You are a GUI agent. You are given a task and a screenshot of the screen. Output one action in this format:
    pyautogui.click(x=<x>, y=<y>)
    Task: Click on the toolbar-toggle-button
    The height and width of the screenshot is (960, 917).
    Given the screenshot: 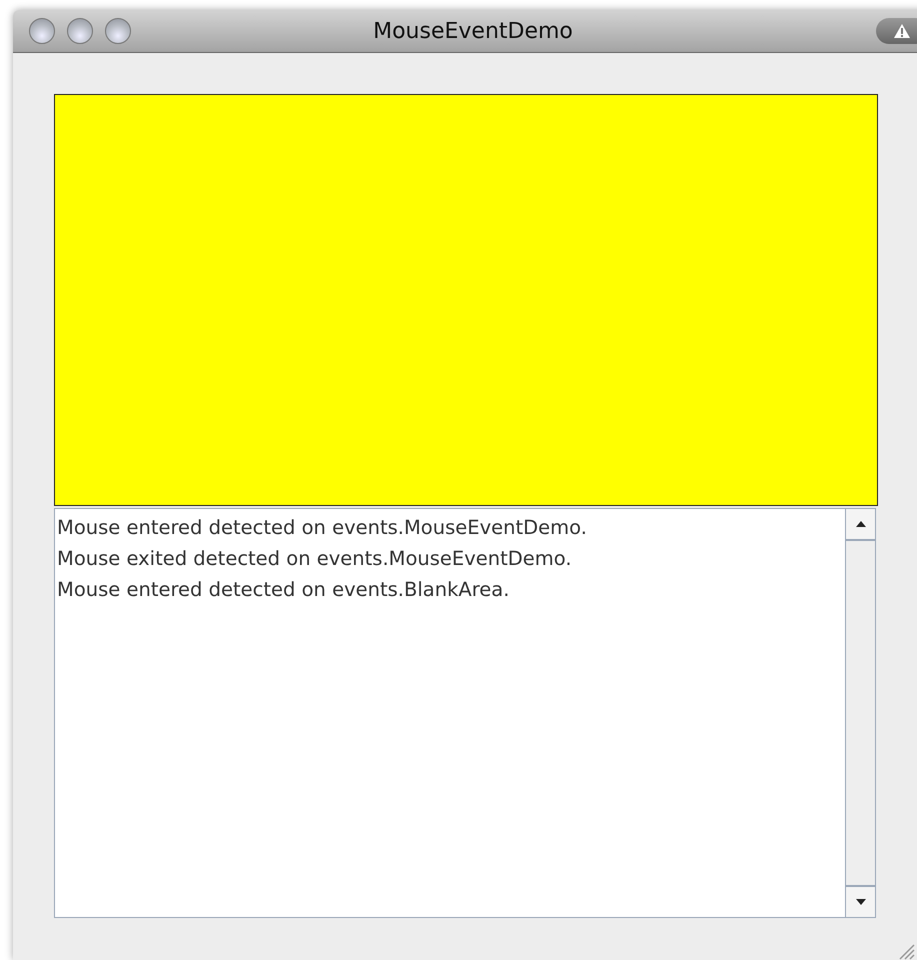 What is the action you would take?
    pyautogui.click(x=896, y=31)
    